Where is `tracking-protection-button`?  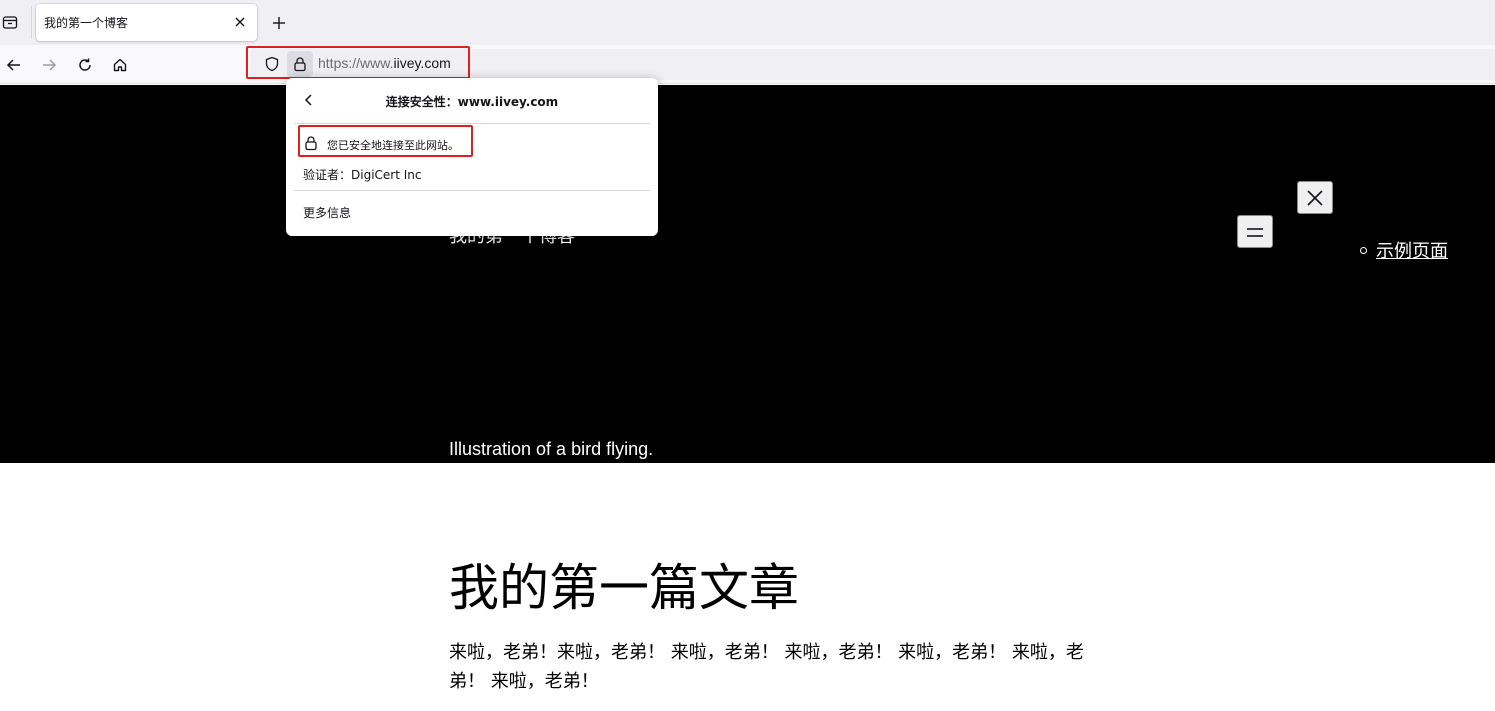 tracking-protection-button is located at coordinates (272, 64).